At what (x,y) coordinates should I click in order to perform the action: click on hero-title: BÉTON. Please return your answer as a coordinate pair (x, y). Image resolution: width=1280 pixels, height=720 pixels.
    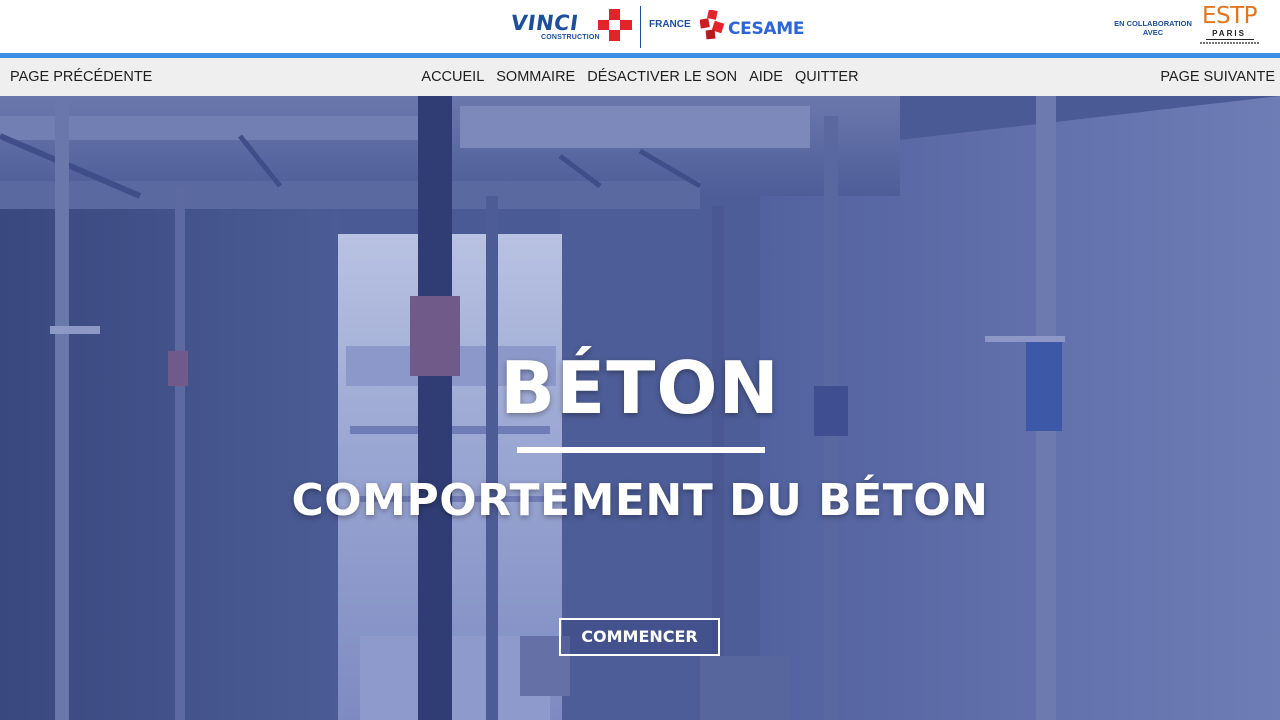
    Looking at the image, I should click on (640, 388).